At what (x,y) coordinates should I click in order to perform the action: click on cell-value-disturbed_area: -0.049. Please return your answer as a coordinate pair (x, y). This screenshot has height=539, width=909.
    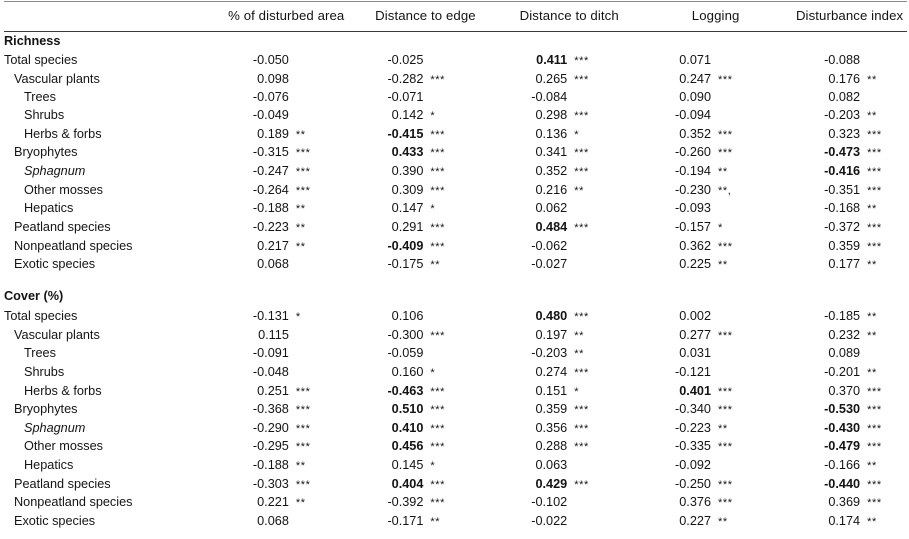
    Looking at the image, I should click on (270, 114).